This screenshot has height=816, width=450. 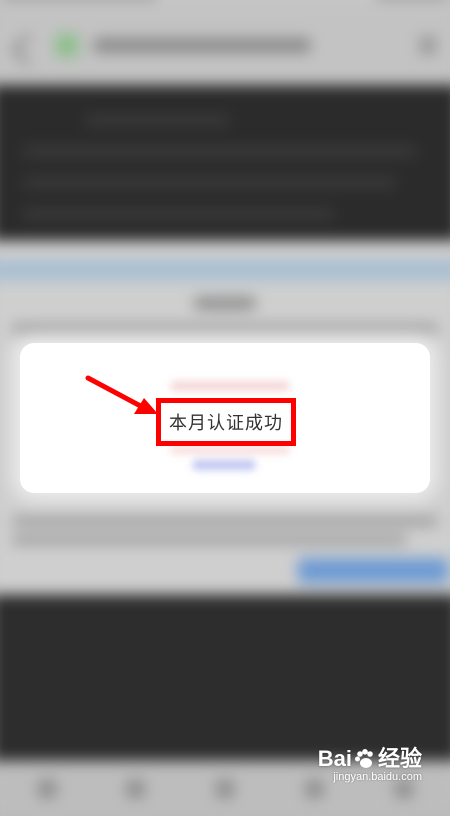 What do you see at coordinates (377, 777) in the screenshot?
I see `watermark-url: jingyan.baidu.com` at bounding box center [377, 777].